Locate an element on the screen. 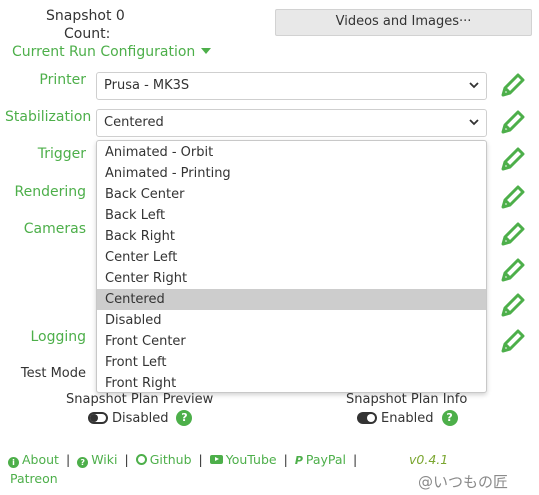 The image size is (539, 495). stabilization-select: Centered is located at coordinates (291, 123).